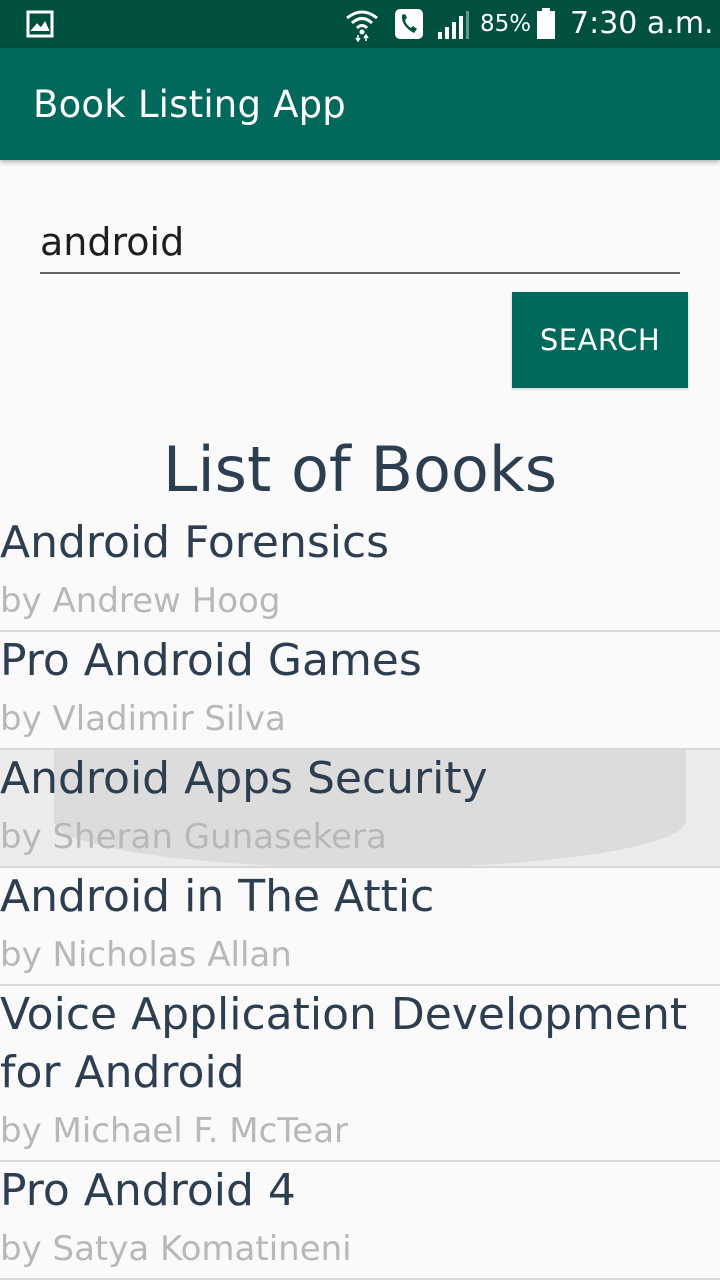 This screenshot has height=1280, width=720. What do you see at coordinates (143, 719) in the screenshot?
I see `book-author: by Vladimir Silva` at bounding box center [143, 719].